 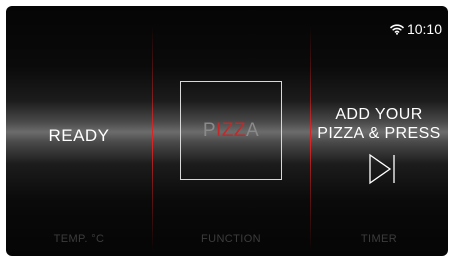 I want to click on wifi-icon, so click(x=397, y=29).